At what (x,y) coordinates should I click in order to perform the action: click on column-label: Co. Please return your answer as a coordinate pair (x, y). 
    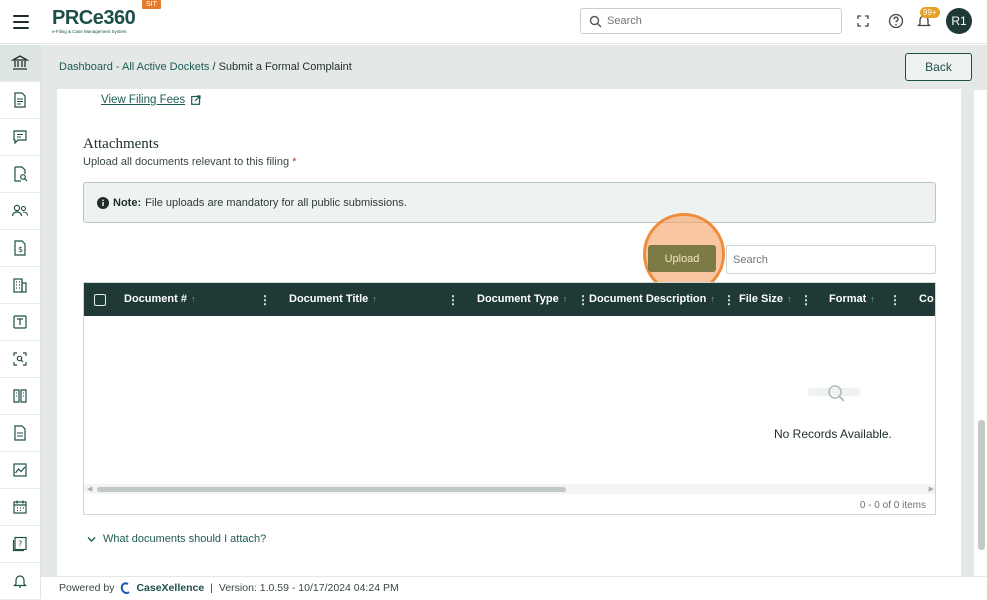
    Looking at the image, I should click on (926, 299).